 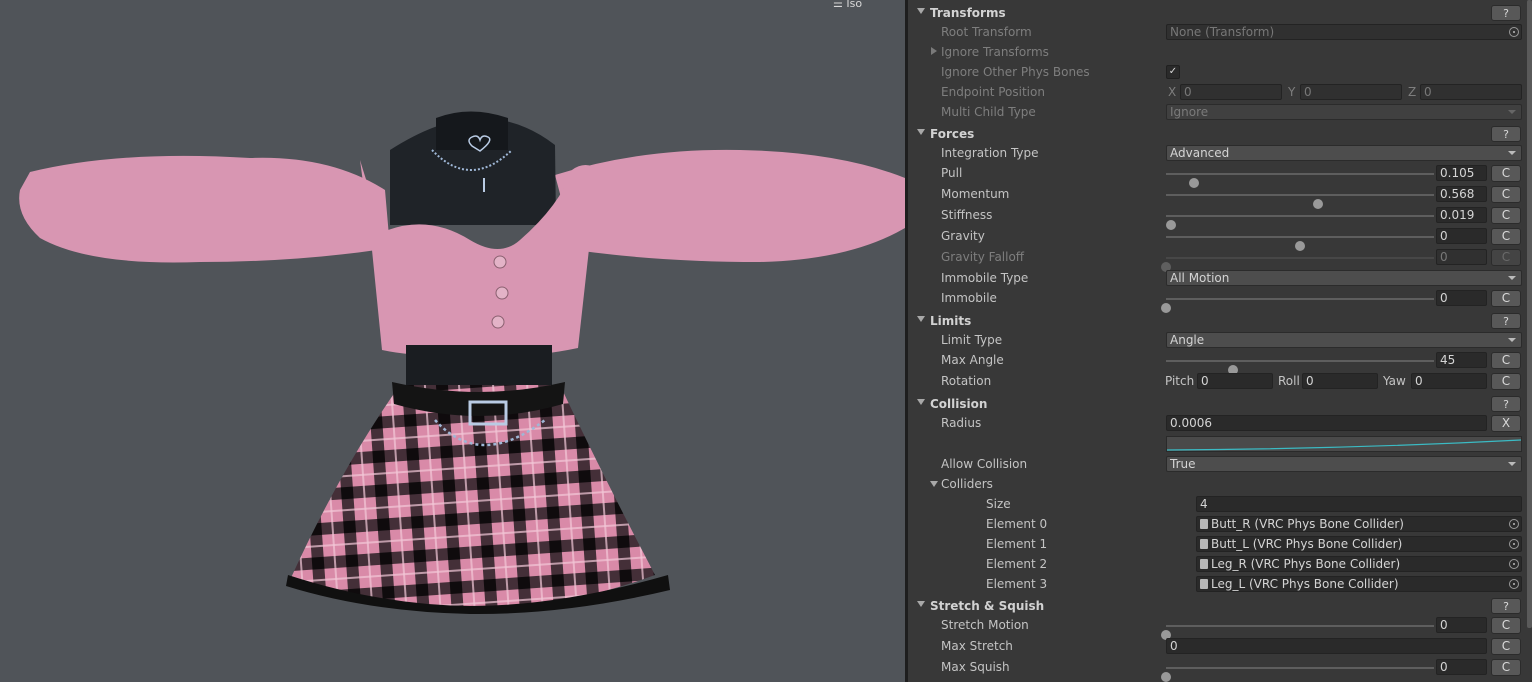 What do you see at coordinates (1217, 484) in the screenshot?
I see `colliders-row: Colliders` at bounding box center [1217, 484].